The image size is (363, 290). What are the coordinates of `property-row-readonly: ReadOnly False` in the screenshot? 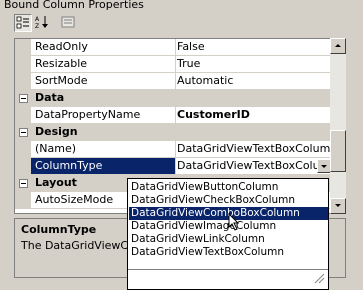 It's located at (175, 47).